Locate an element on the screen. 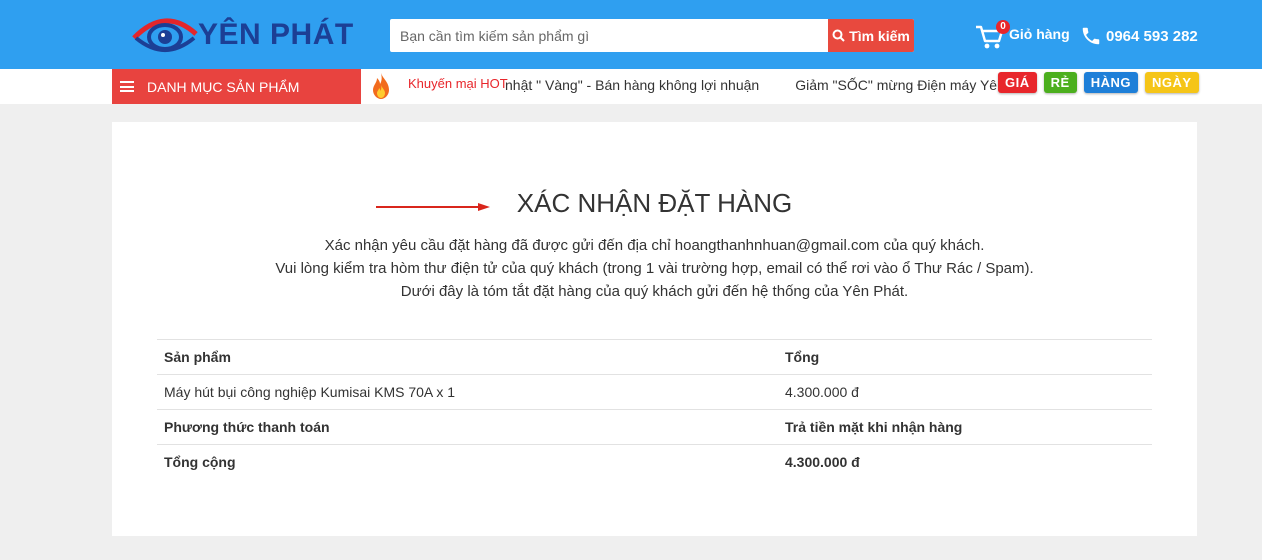  phone-icon is located at coordinates (1091, 36).